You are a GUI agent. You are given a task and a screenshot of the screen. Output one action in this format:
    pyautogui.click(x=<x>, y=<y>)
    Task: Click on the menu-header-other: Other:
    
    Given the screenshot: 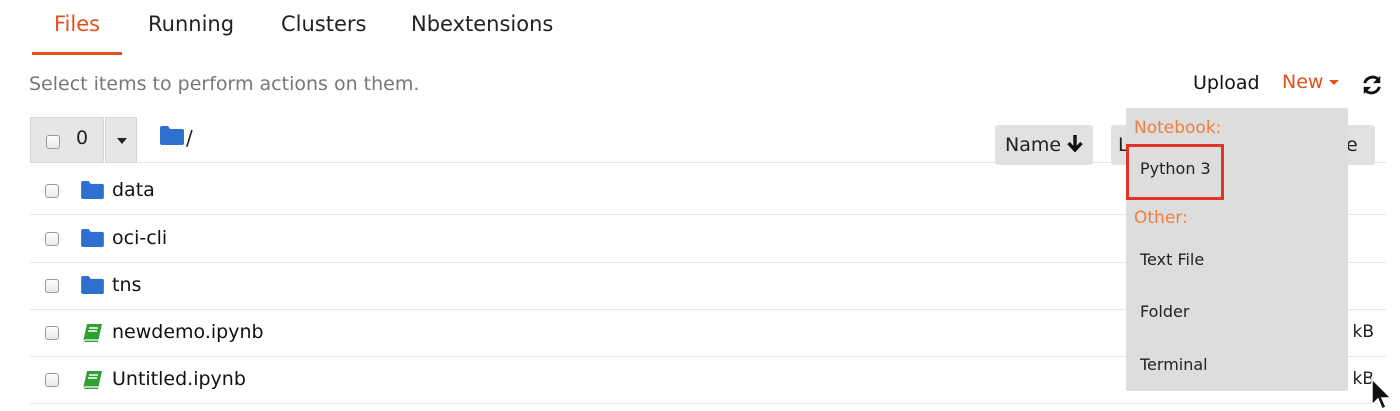 What is the action you would take?
    pyautogui.click(x=1161, y=218)
    